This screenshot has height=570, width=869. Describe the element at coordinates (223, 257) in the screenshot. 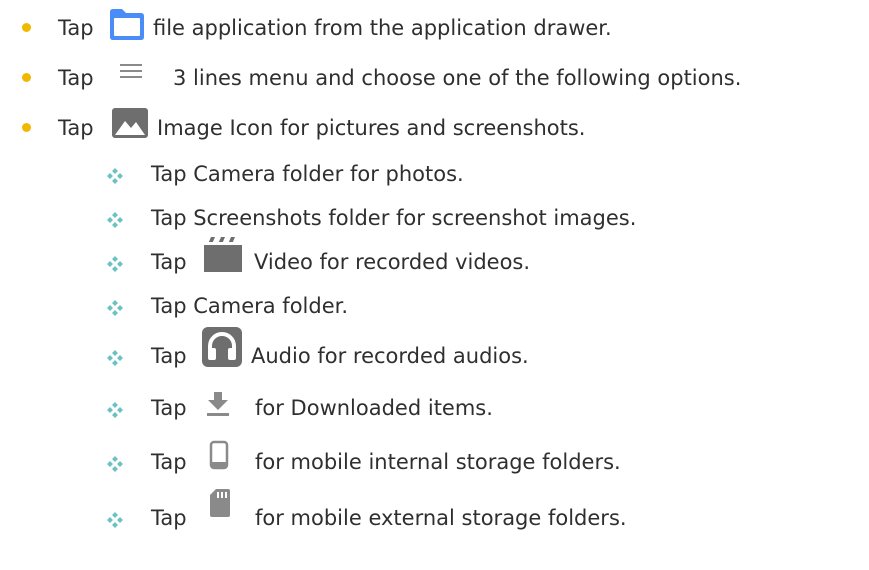

I see `video-clapper-icon` at that location.